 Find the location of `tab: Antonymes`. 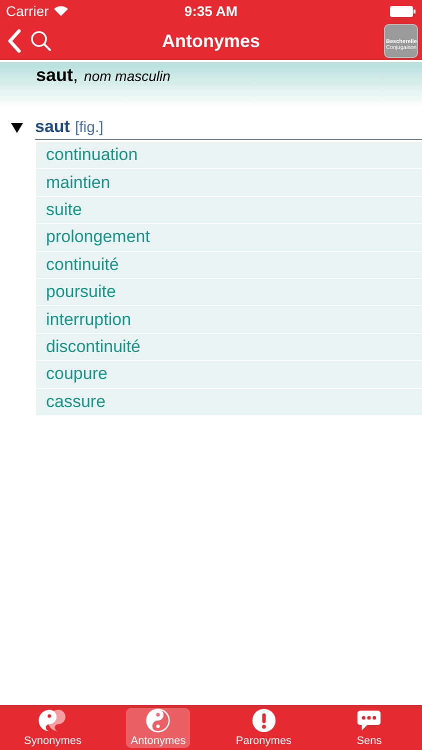

tab: Antonymes is located at coordinates (158, 728).